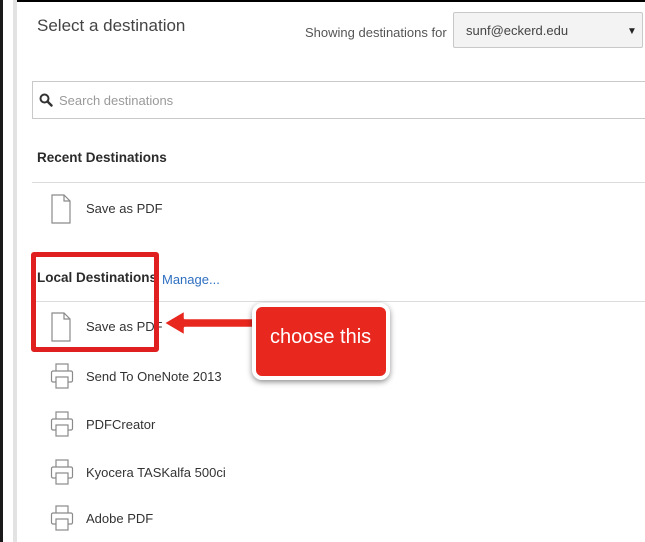 The image size is (645, 542). I want to click on dialog-title: Select a destination, so click(111, 25).